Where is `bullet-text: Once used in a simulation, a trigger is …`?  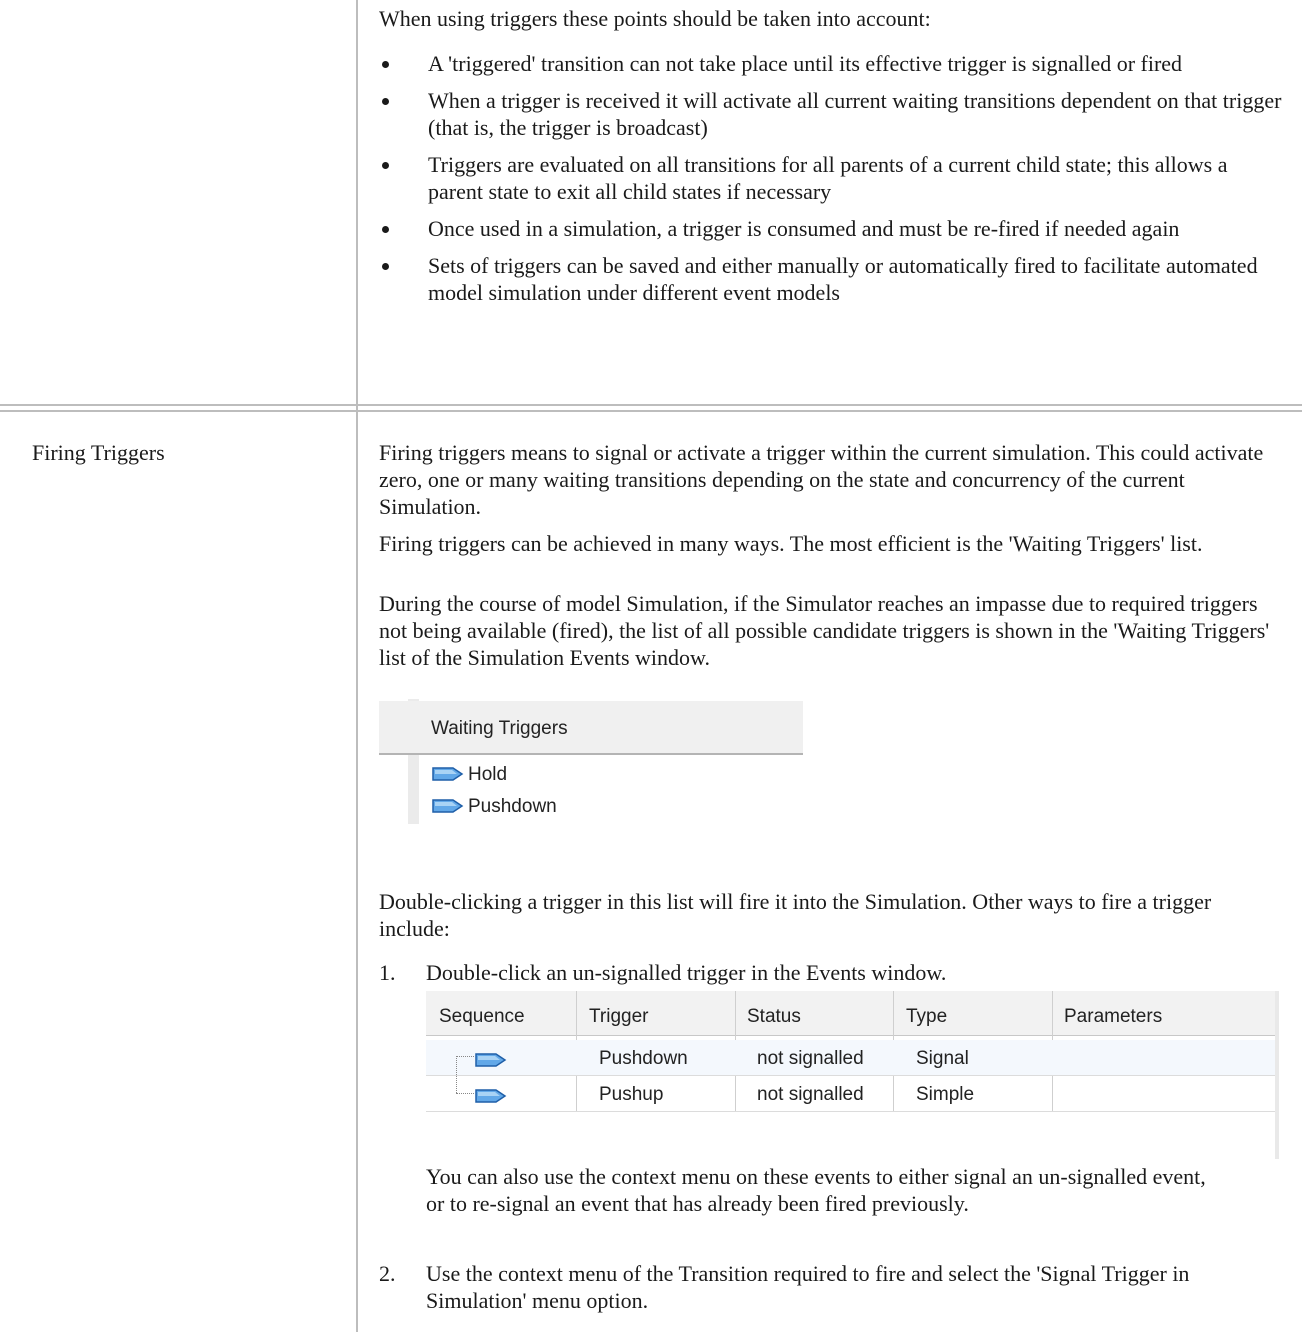 bullet-text: Once used in a simulation, a trigger is … is located at coordinates (804, 228).